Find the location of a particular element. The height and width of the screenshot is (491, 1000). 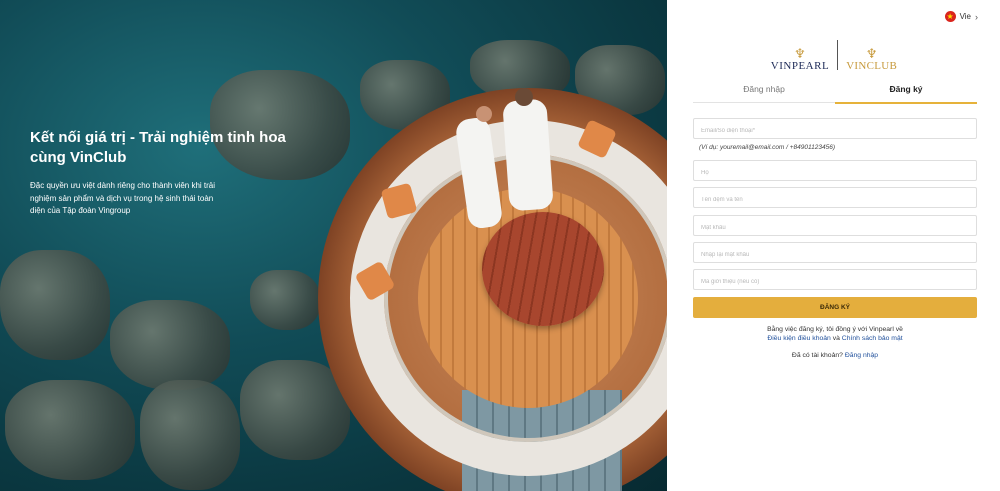

email-phone-input is located at coordinates (835, 131).